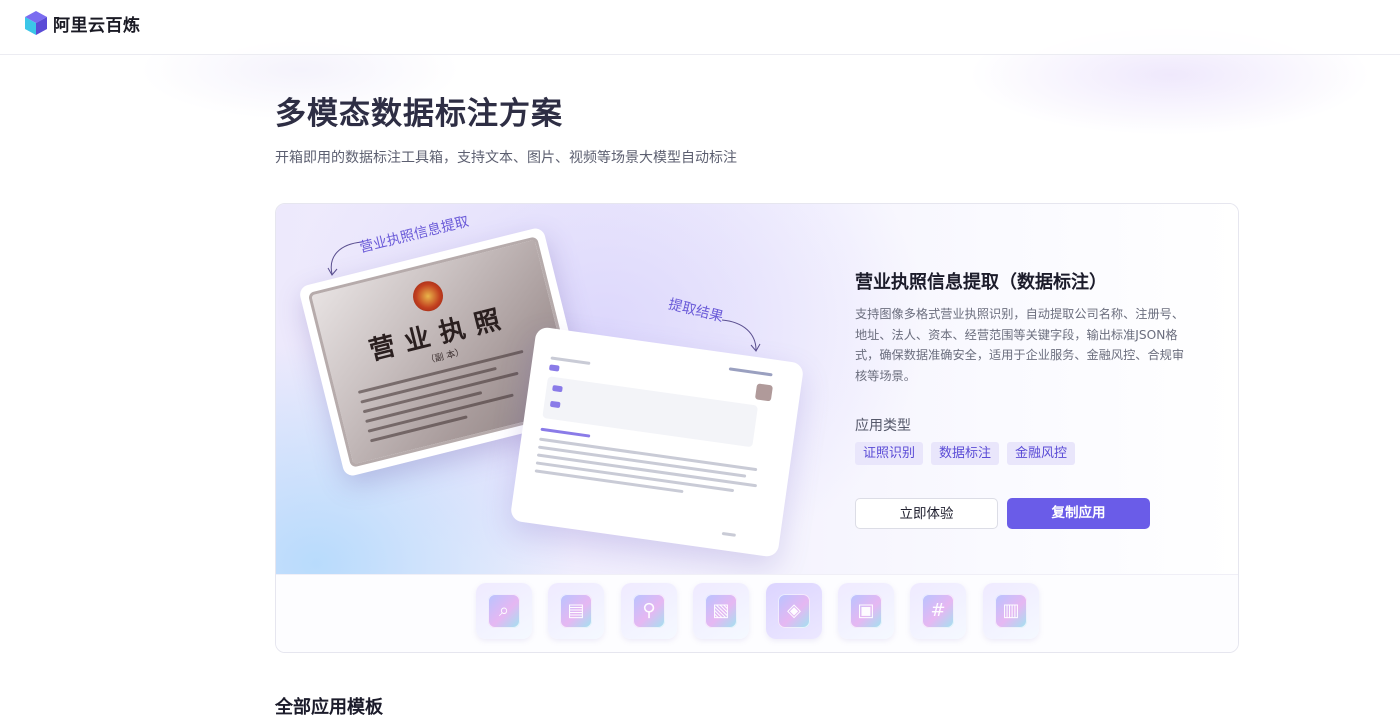  I want to click on document-scan-icon: ▤, so click(576, 611).